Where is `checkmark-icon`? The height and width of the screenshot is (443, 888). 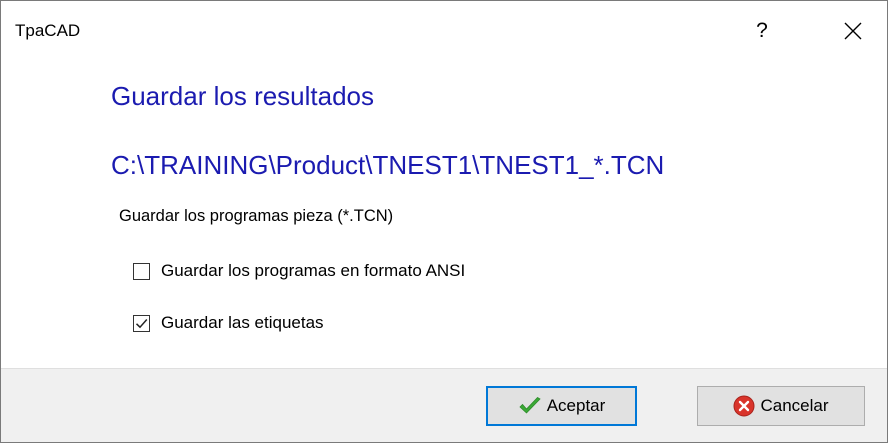 checkmark-icon is located at coordinates (141, 323).